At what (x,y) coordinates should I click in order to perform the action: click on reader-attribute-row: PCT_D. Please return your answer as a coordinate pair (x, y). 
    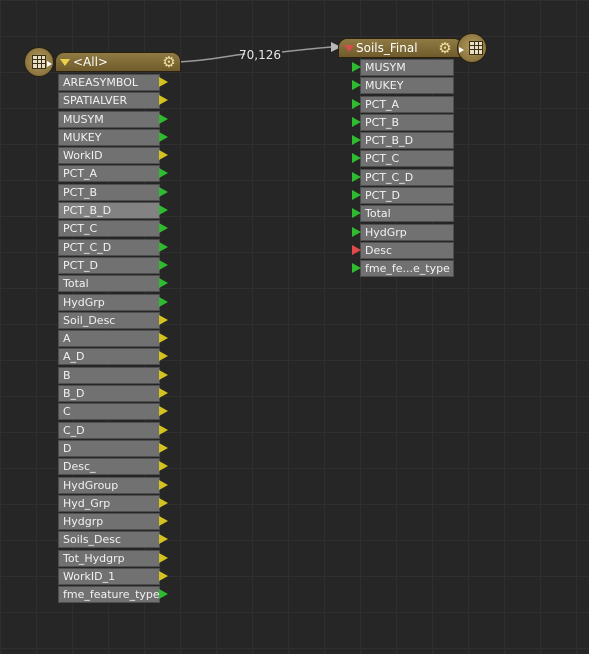
    Looking at the image, I should click on (113, 265).